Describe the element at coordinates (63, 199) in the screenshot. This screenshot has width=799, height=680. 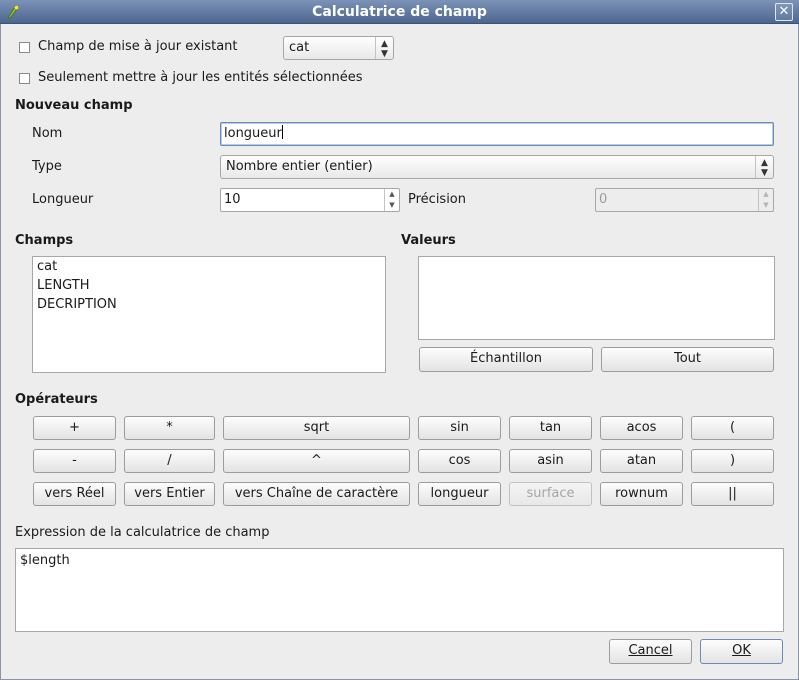
I see `length-label: Longueur` at that location.